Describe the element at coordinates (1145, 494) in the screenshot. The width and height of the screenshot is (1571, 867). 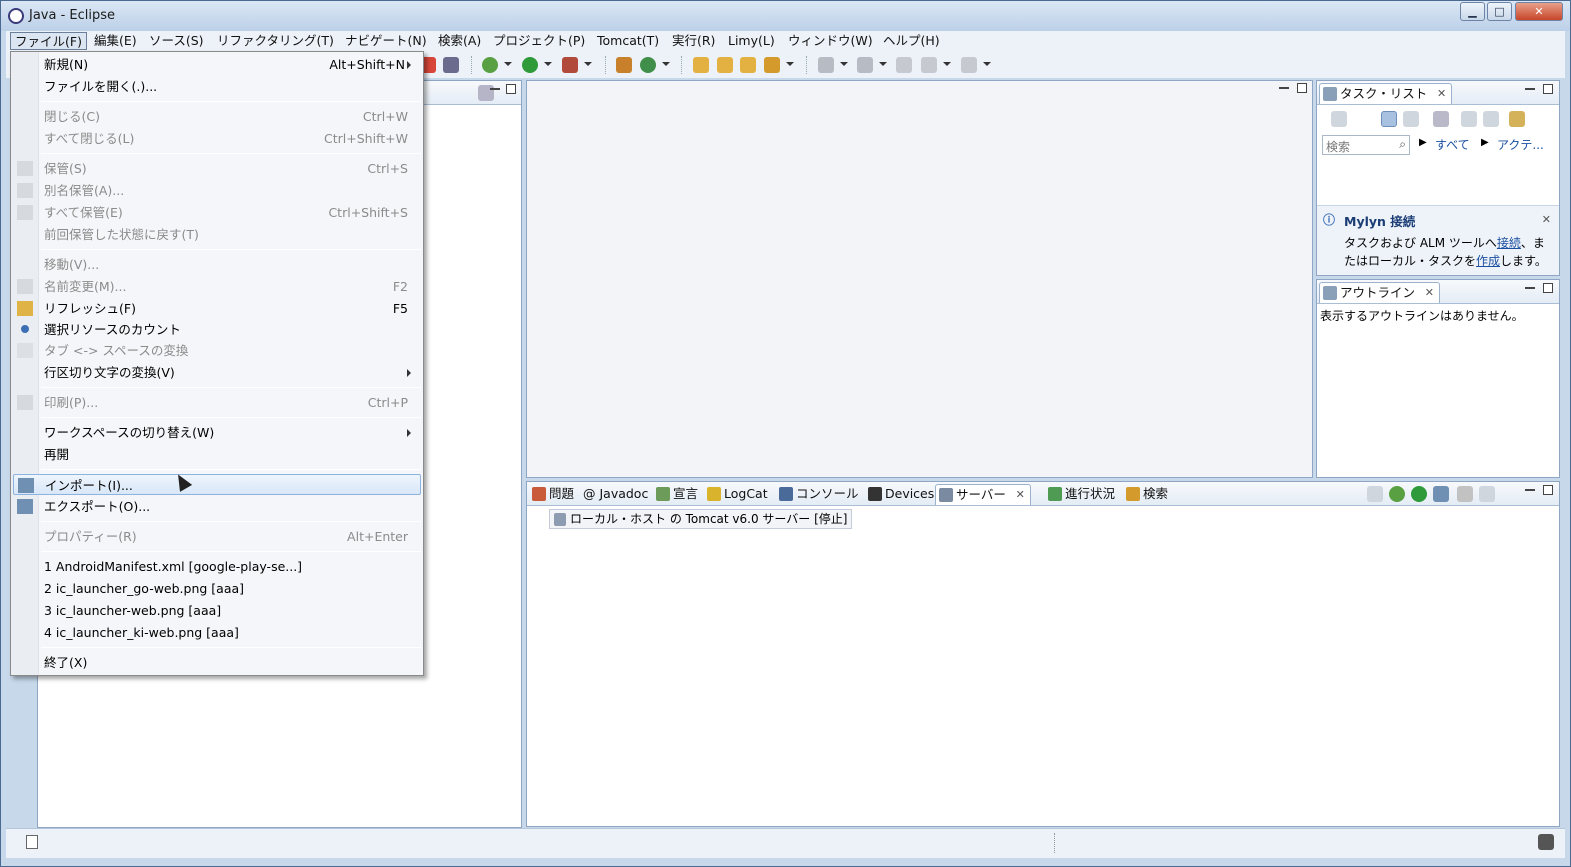
I see `tab-search: 検索` at that location.